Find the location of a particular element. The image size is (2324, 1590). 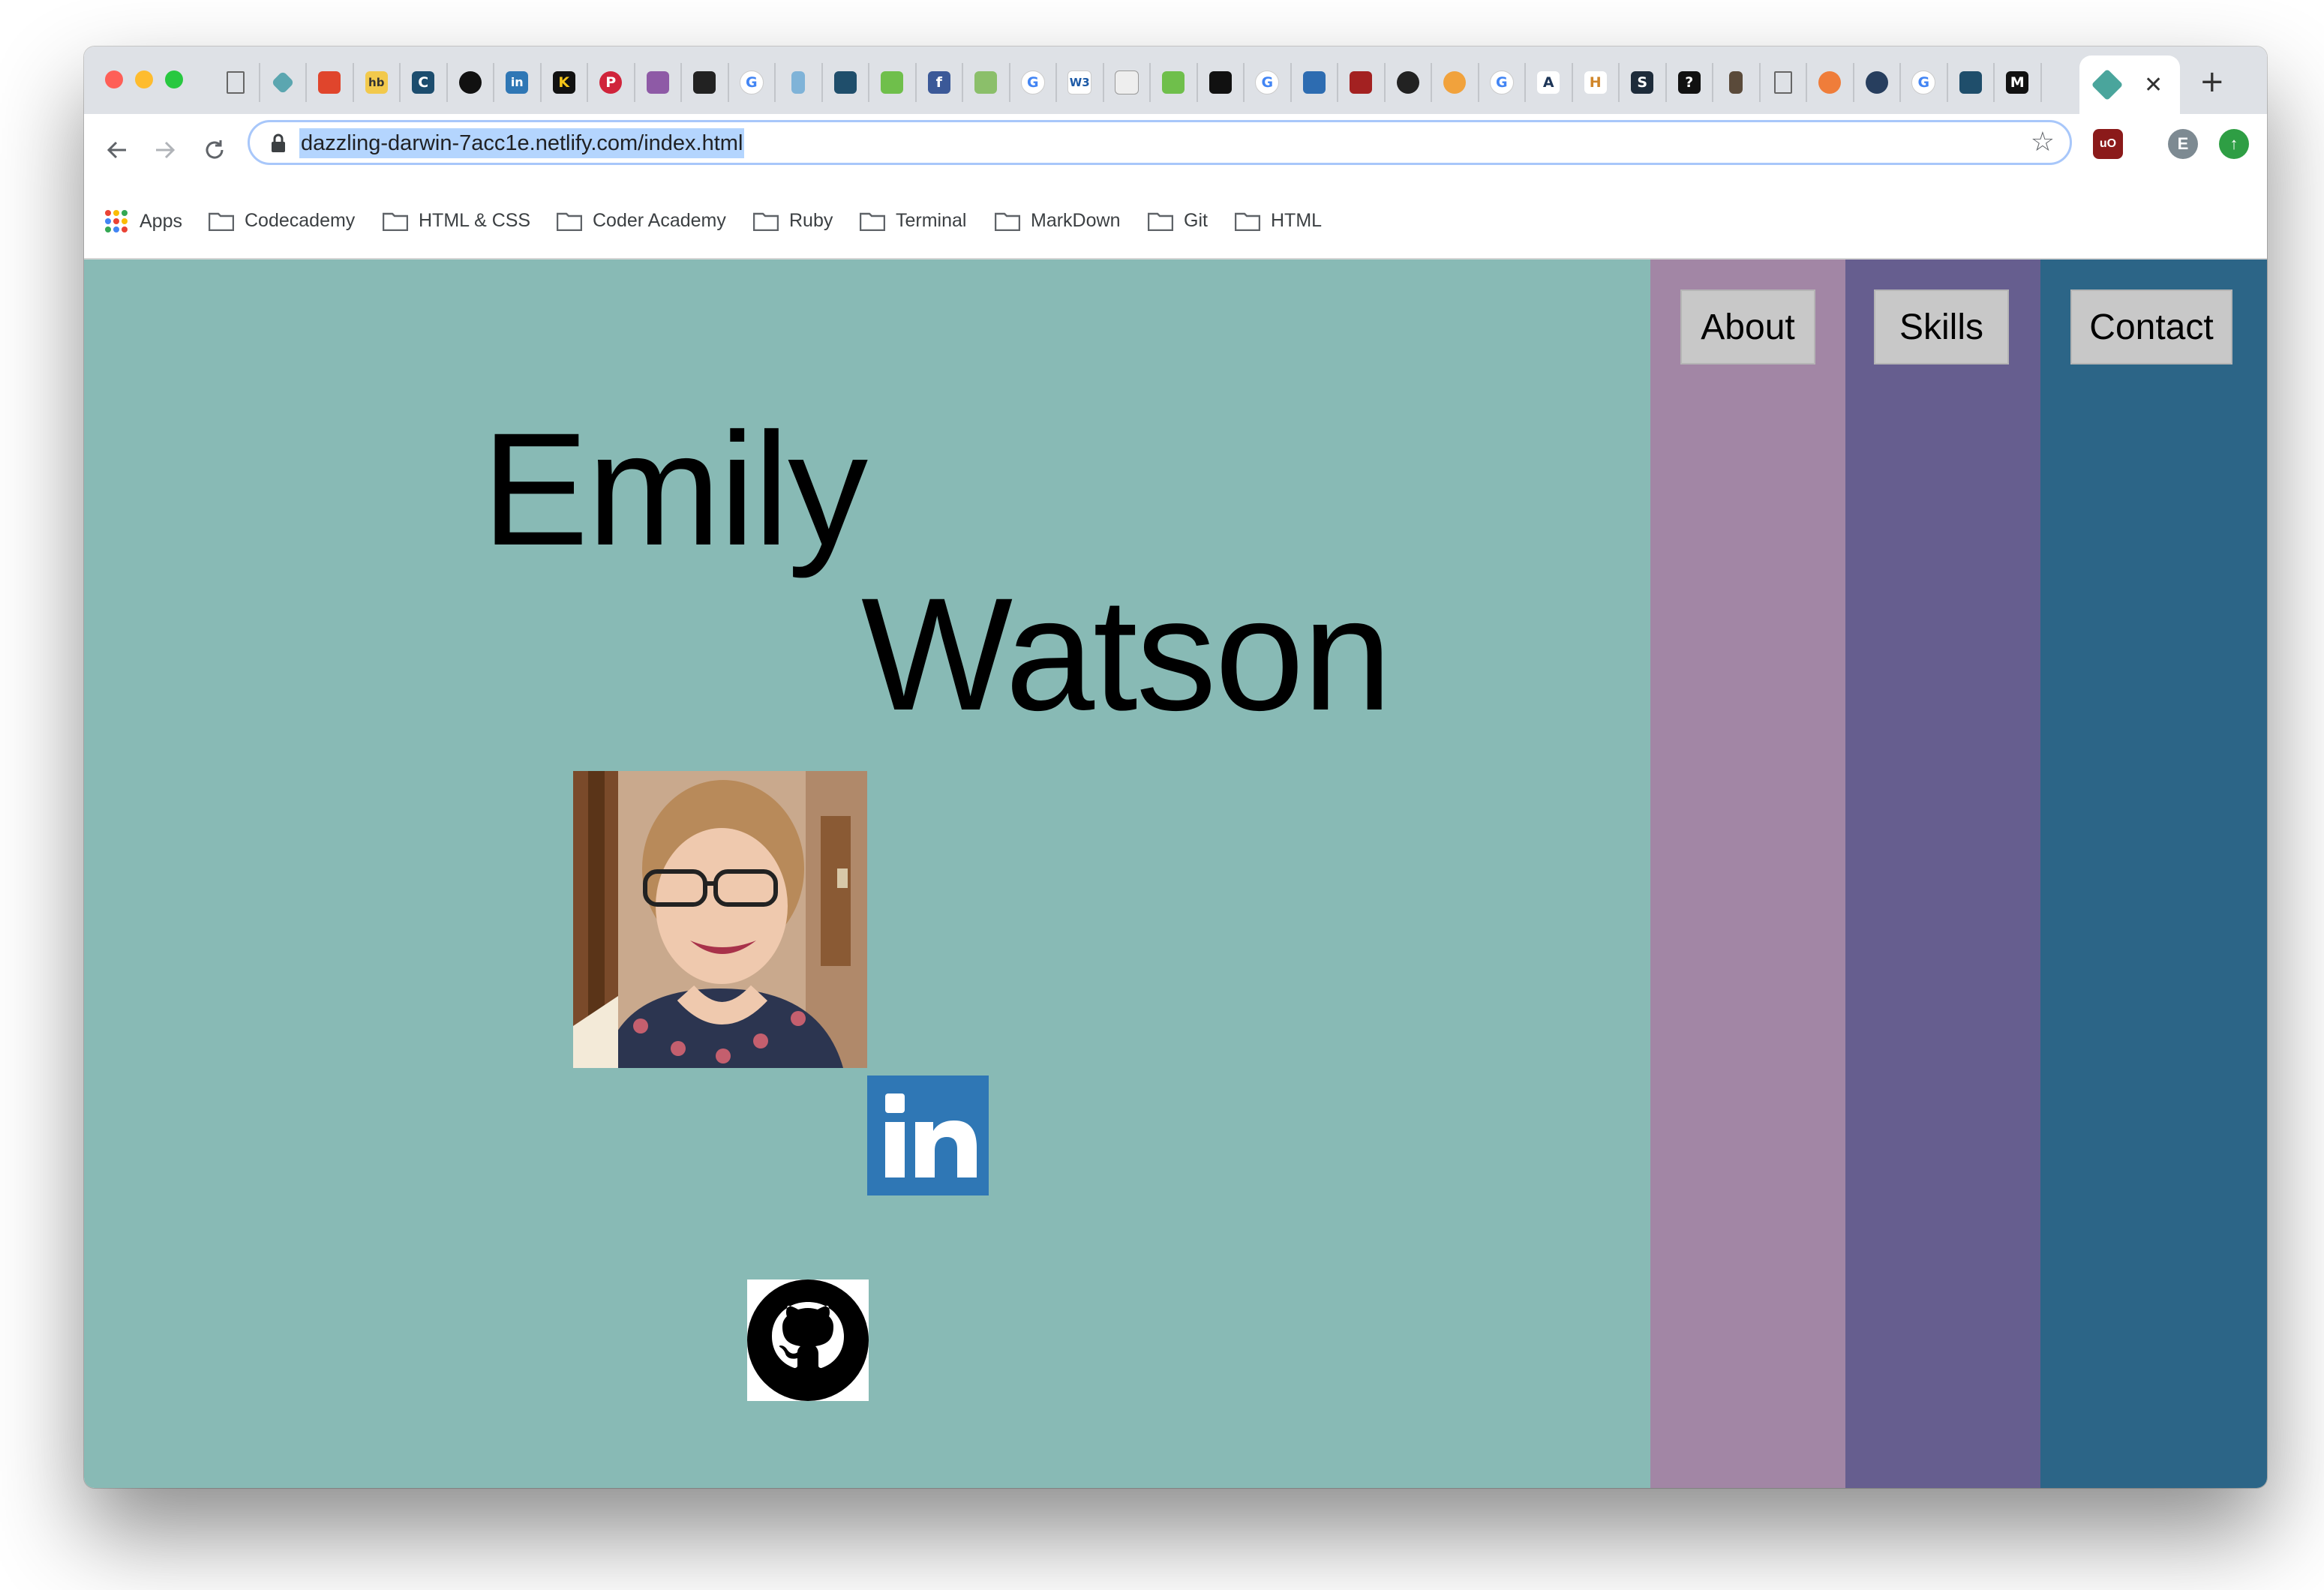

maximize-window-button is located at coordinates (174, 79).